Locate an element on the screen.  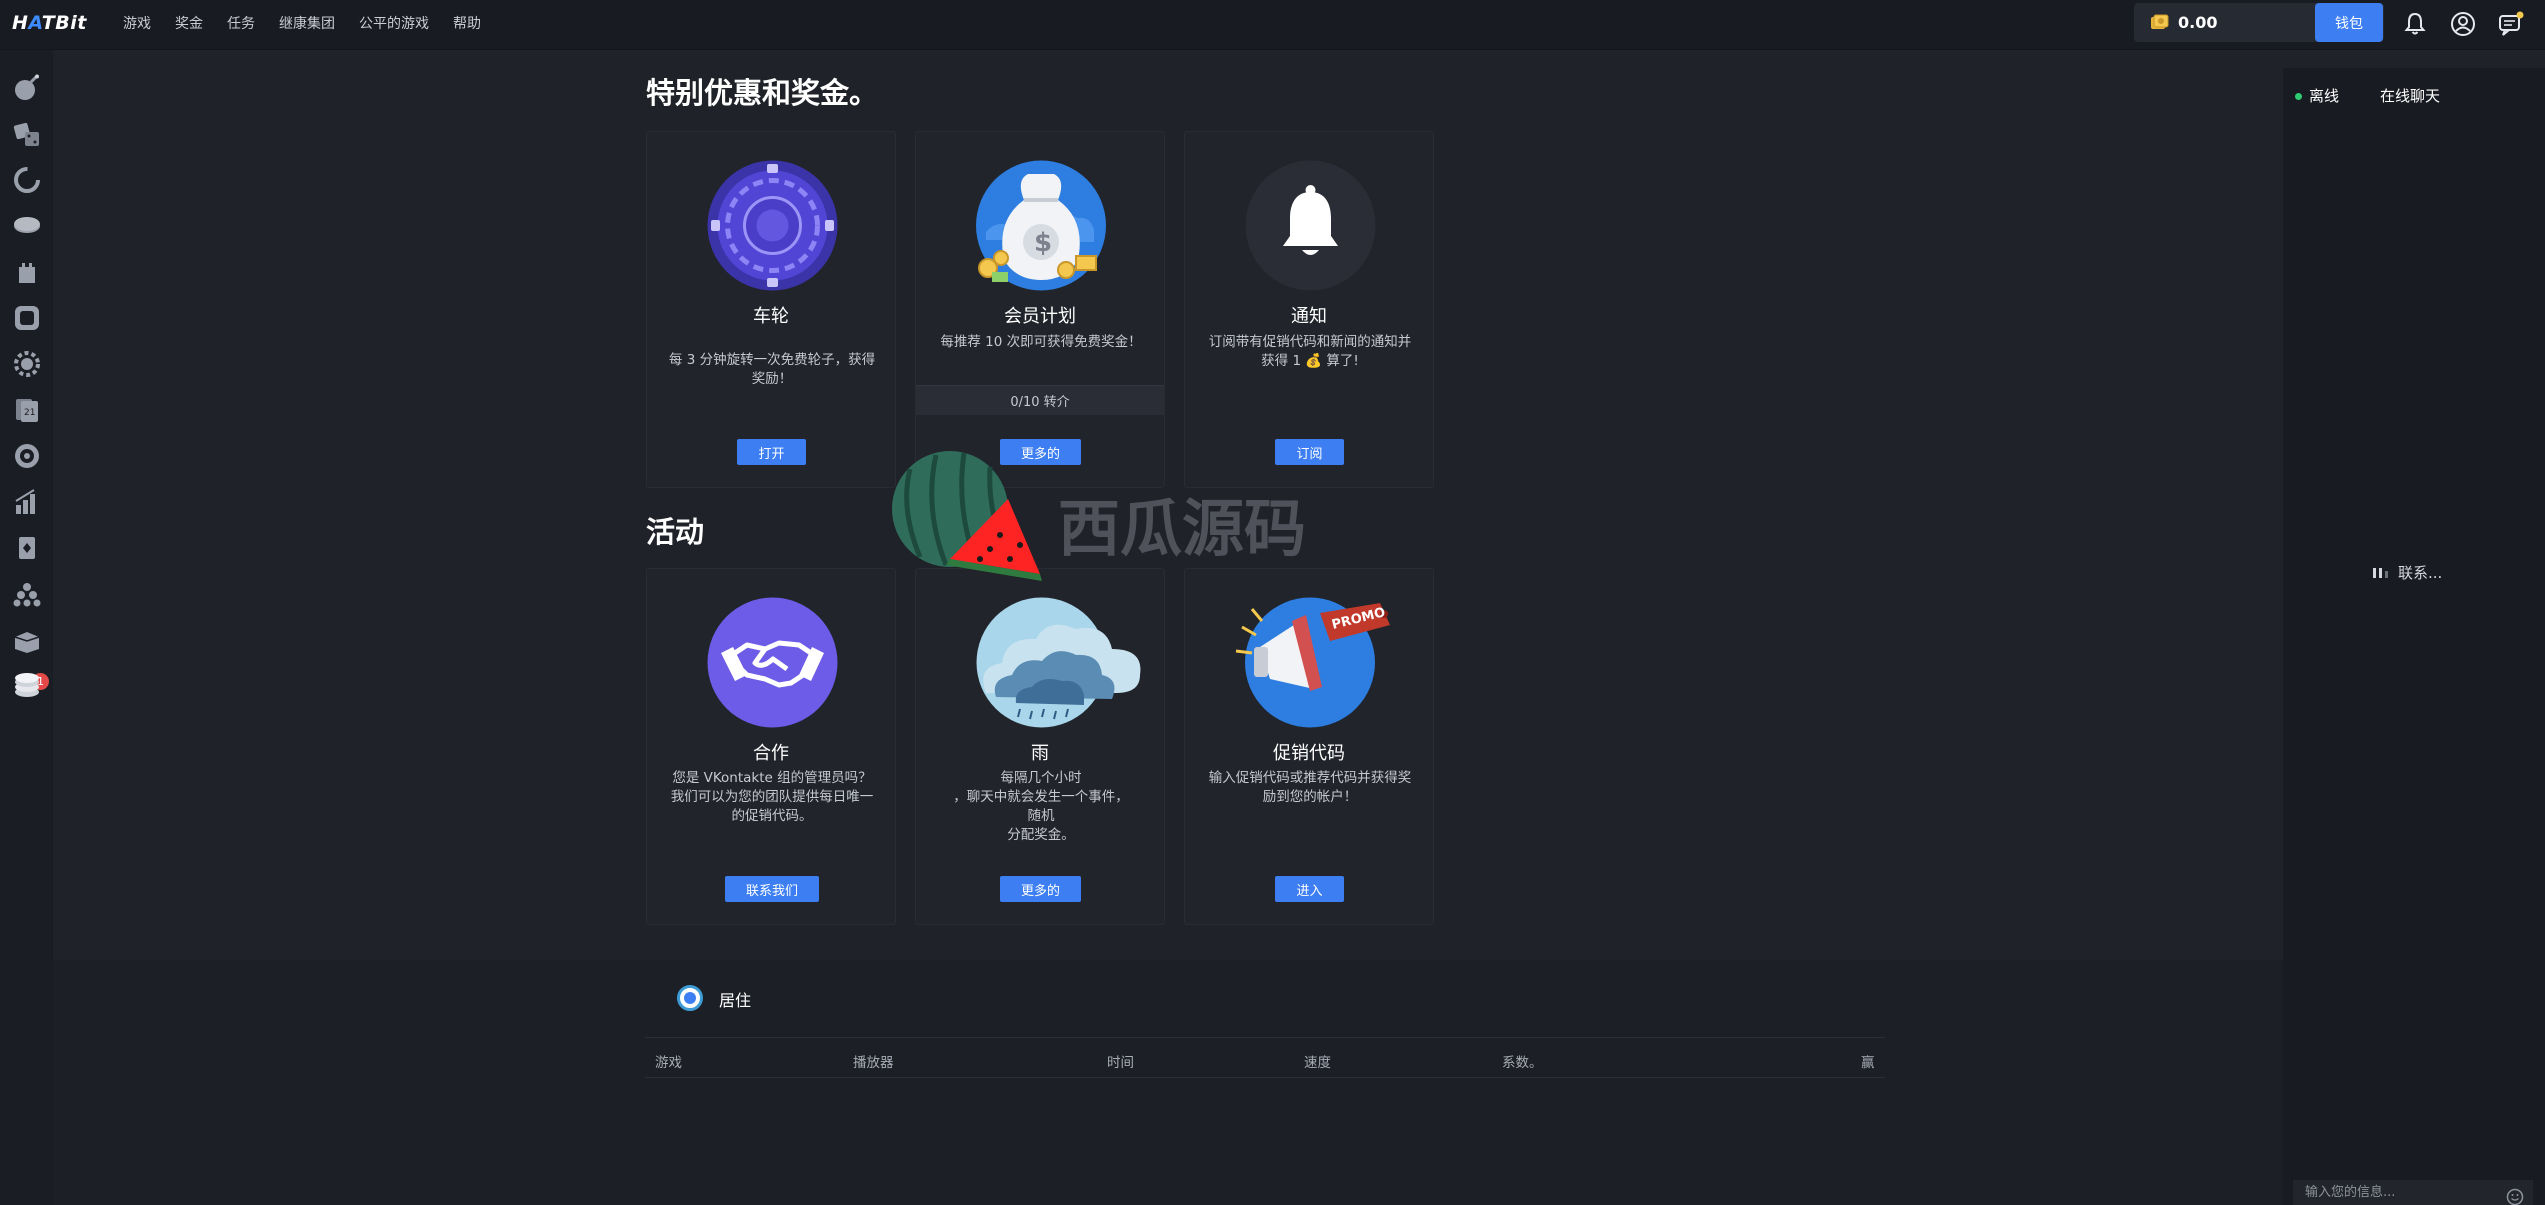
col-player: 播放器 is located at coordinates (873, 1063).